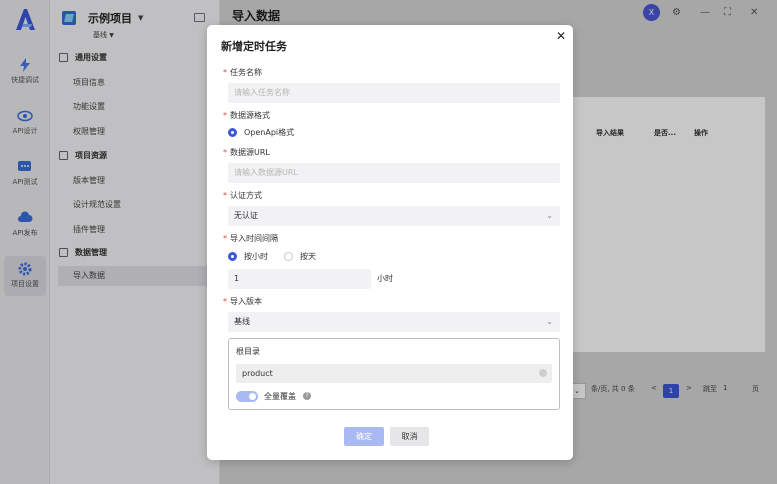 This screenshot has width=777, height=484. Describe the element at coordinates (246, 195) in the screenshot. I see `label-text: 认证方式` at that location.